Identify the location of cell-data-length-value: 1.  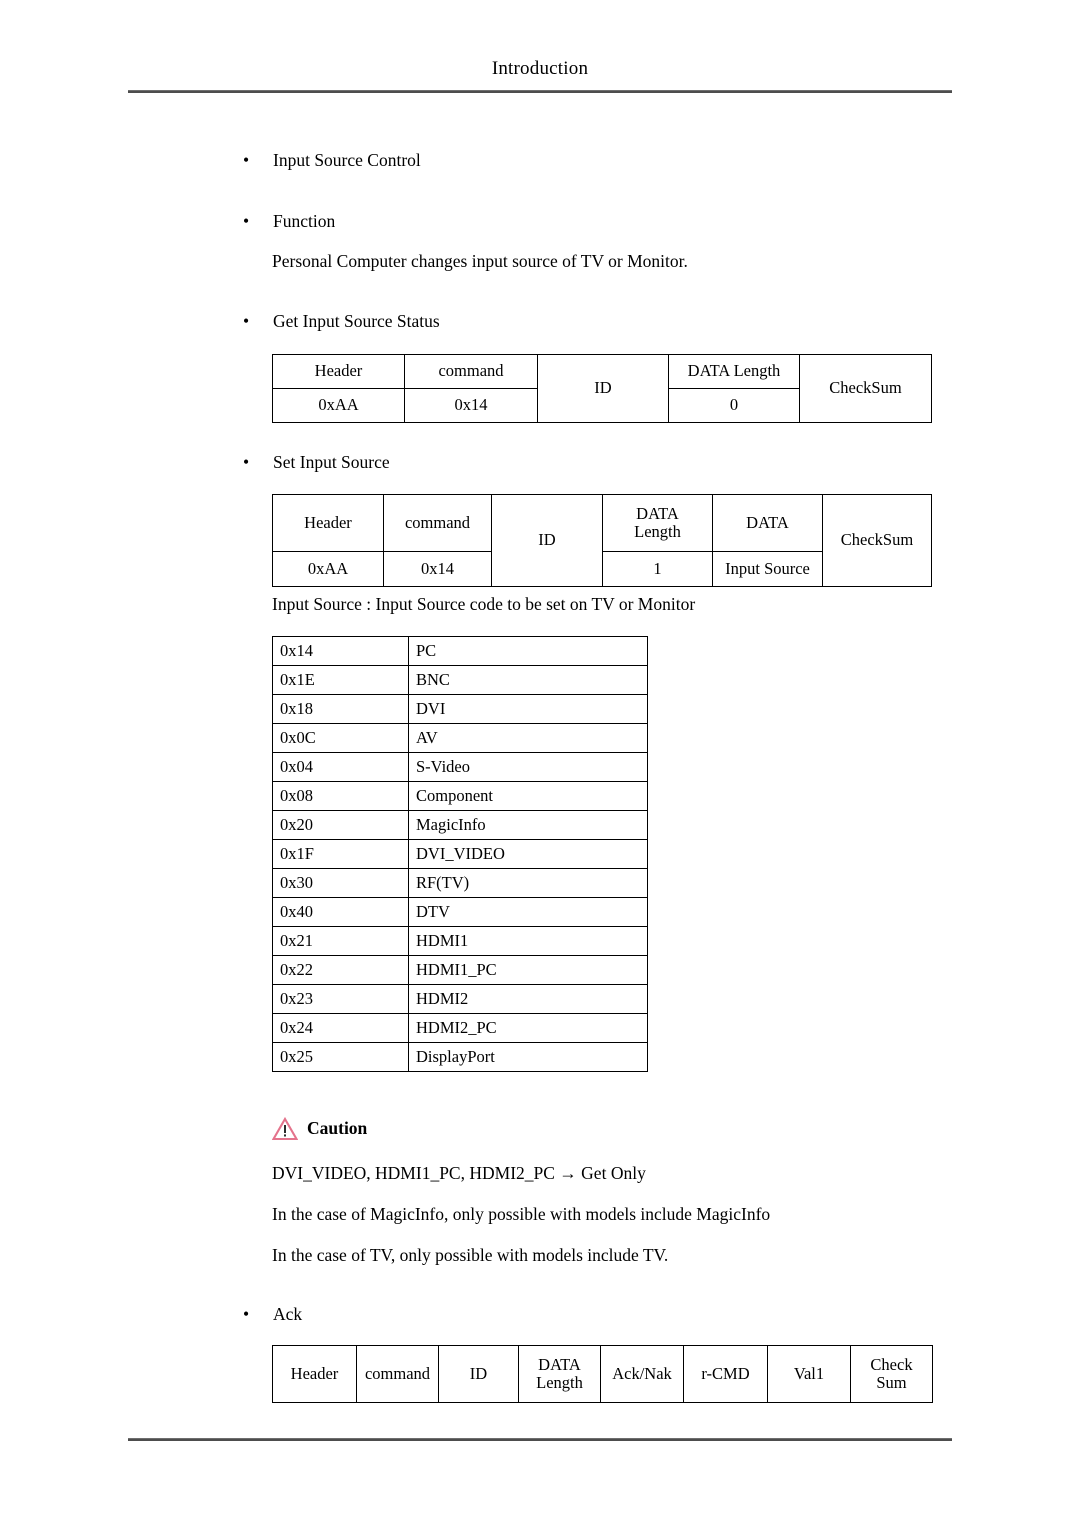
(657, 569).